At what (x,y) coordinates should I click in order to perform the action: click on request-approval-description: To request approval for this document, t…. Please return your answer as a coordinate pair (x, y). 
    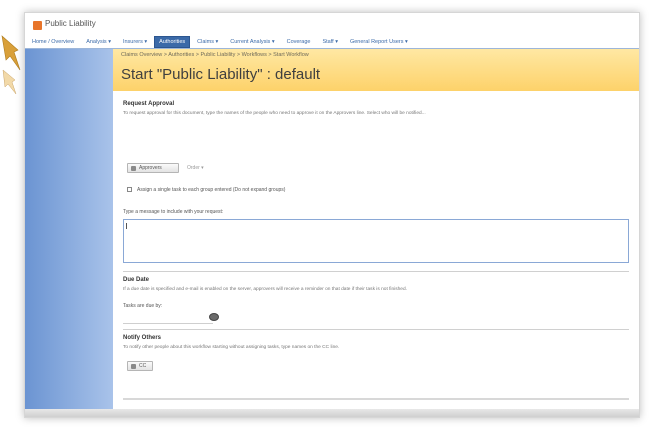
    Looking at the image, I should click on (274, 113).